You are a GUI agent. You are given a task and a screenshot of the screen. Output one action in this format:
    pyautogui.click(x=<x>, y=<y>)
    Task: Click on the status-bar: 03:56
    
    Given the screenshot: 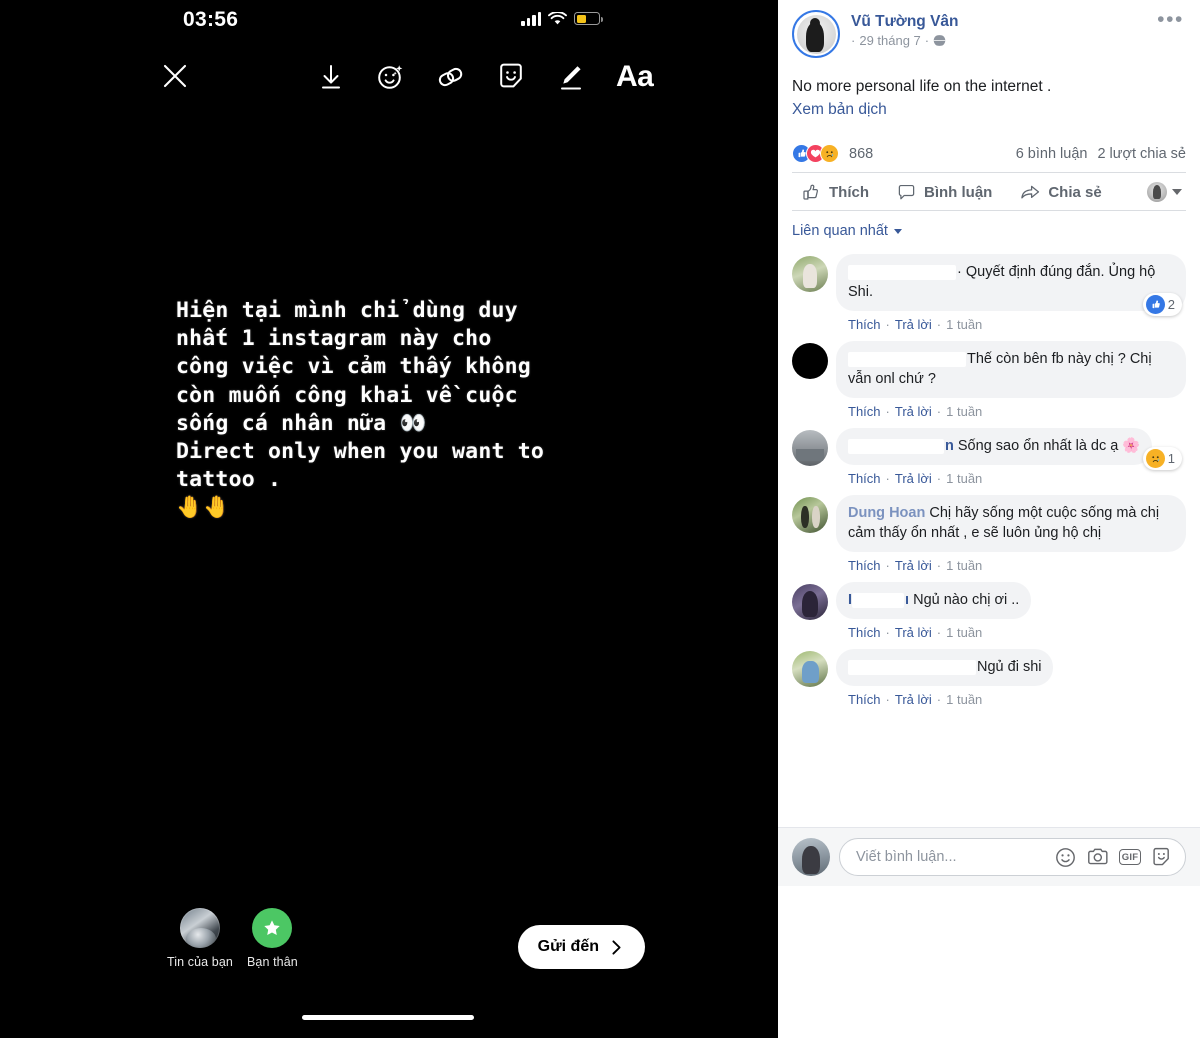 What is the action you would take?
    pyautogui.click(x=387, y=23)
    